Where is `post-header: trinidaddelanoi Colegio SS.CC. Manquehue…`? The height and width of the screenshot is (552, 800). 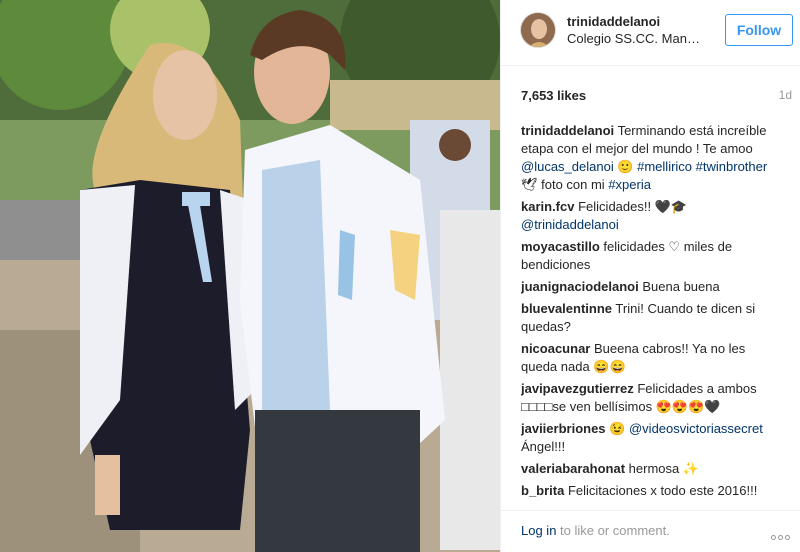 post-header: trinidaddelanoi Colegio SS.CC. Manquehue… is located at coordinates (650, 33).